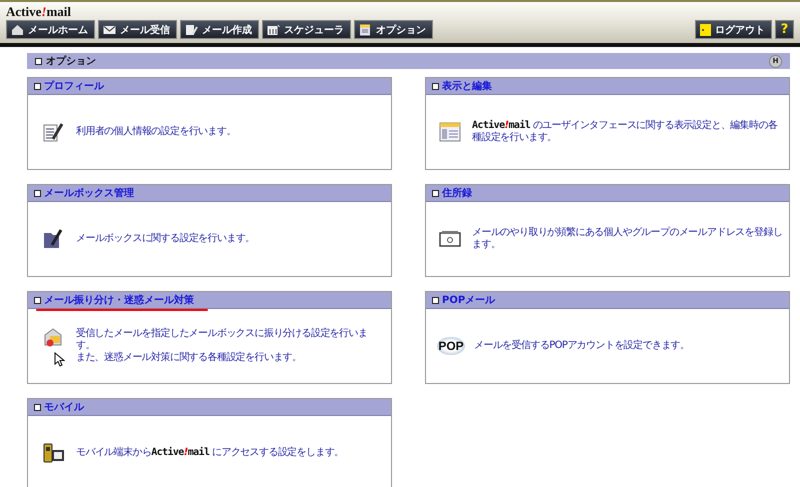 The image size is (800, 487). Describe the element at coordinates (469, 300) in the screenshot. I see `card-title-link: POPメール` at that location.